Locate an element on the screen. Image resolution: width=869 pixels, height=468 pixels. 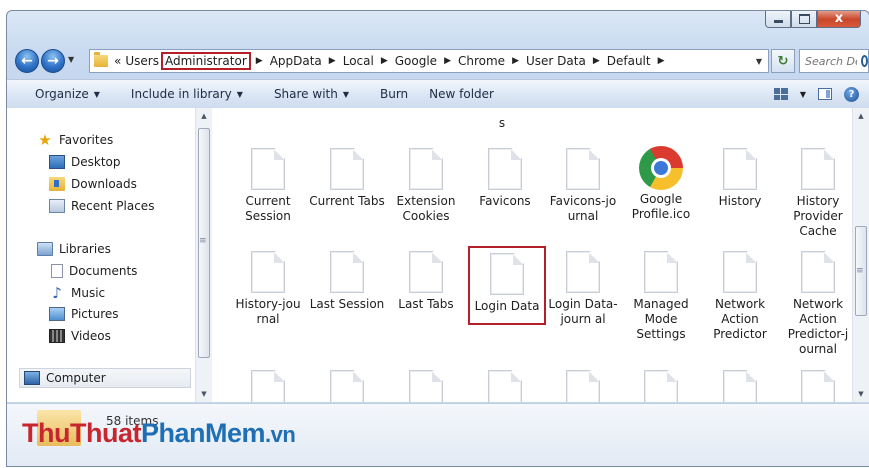
toolbar-right-controls: ▼ ? is located at coordinates (821, 94).